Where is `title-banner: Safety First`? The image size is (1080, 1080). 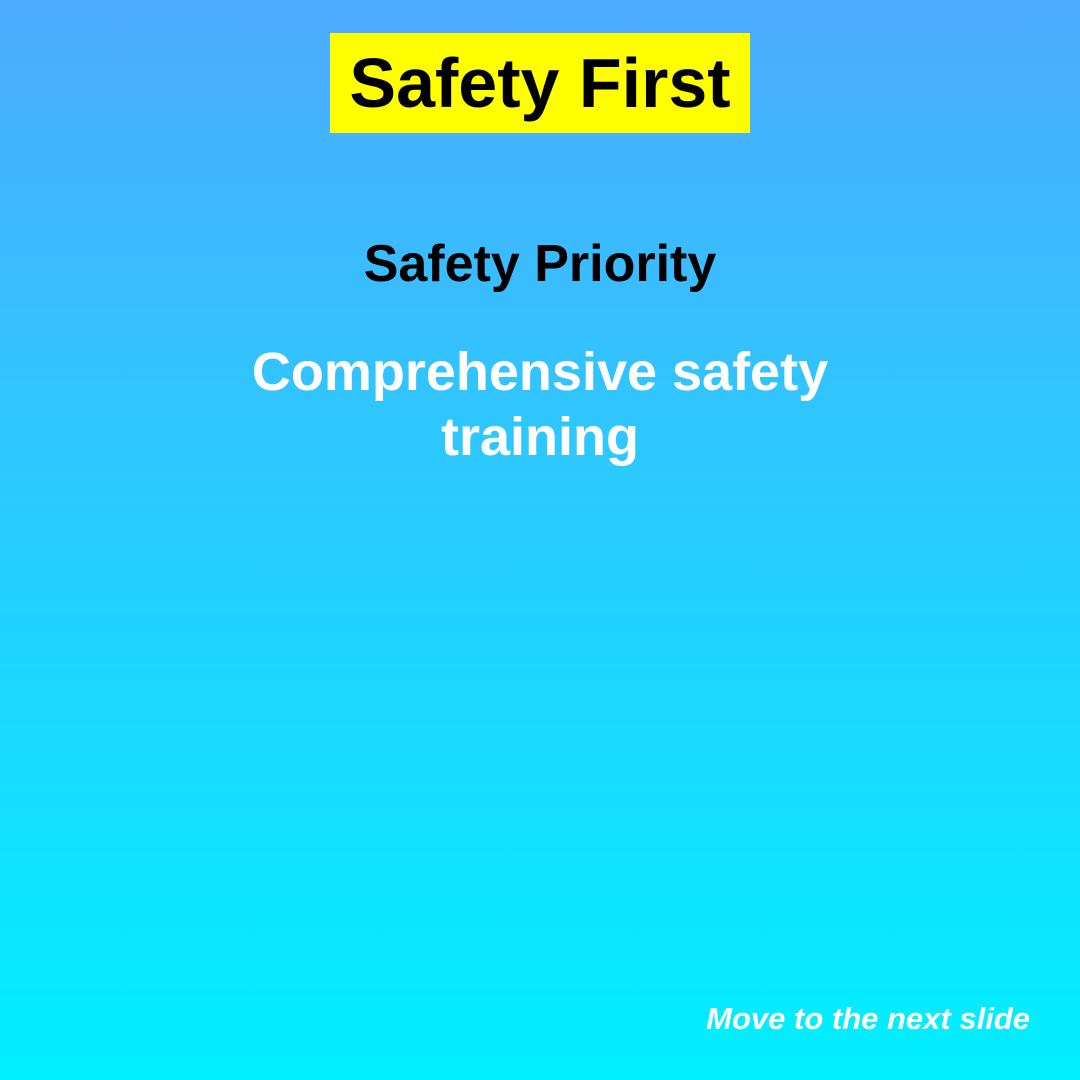 title-banner: Safety First is located at coordinates (540, 83).